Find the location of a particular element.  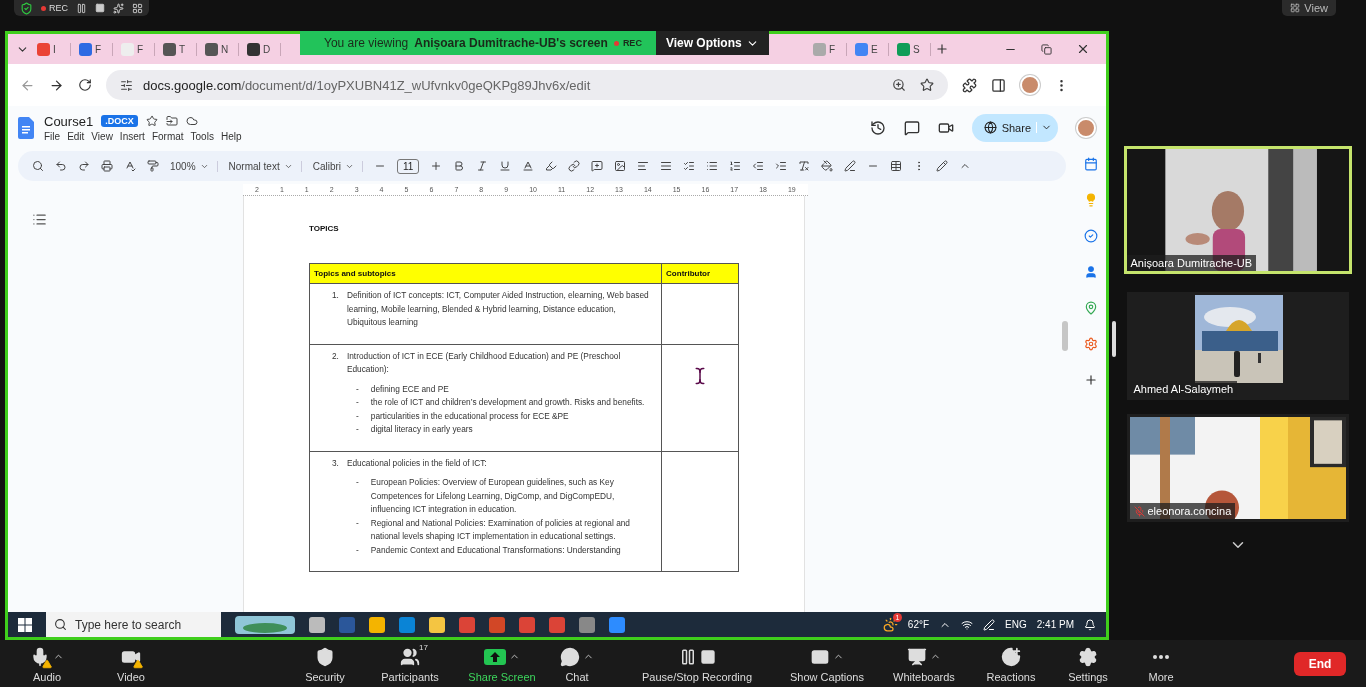

back-icon is located at coordinates (27, 85).